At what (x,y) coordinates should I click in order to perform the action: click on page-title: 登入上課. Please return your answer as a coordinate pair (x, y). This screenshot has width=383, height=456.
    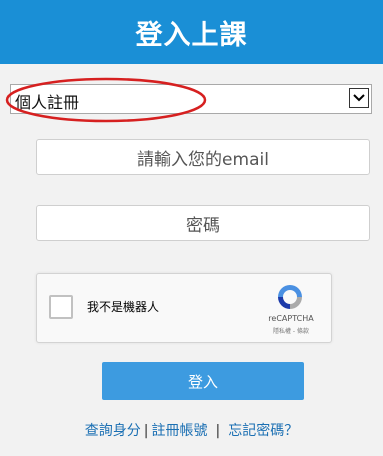
    Looking at the image, I should click on (191, 32).